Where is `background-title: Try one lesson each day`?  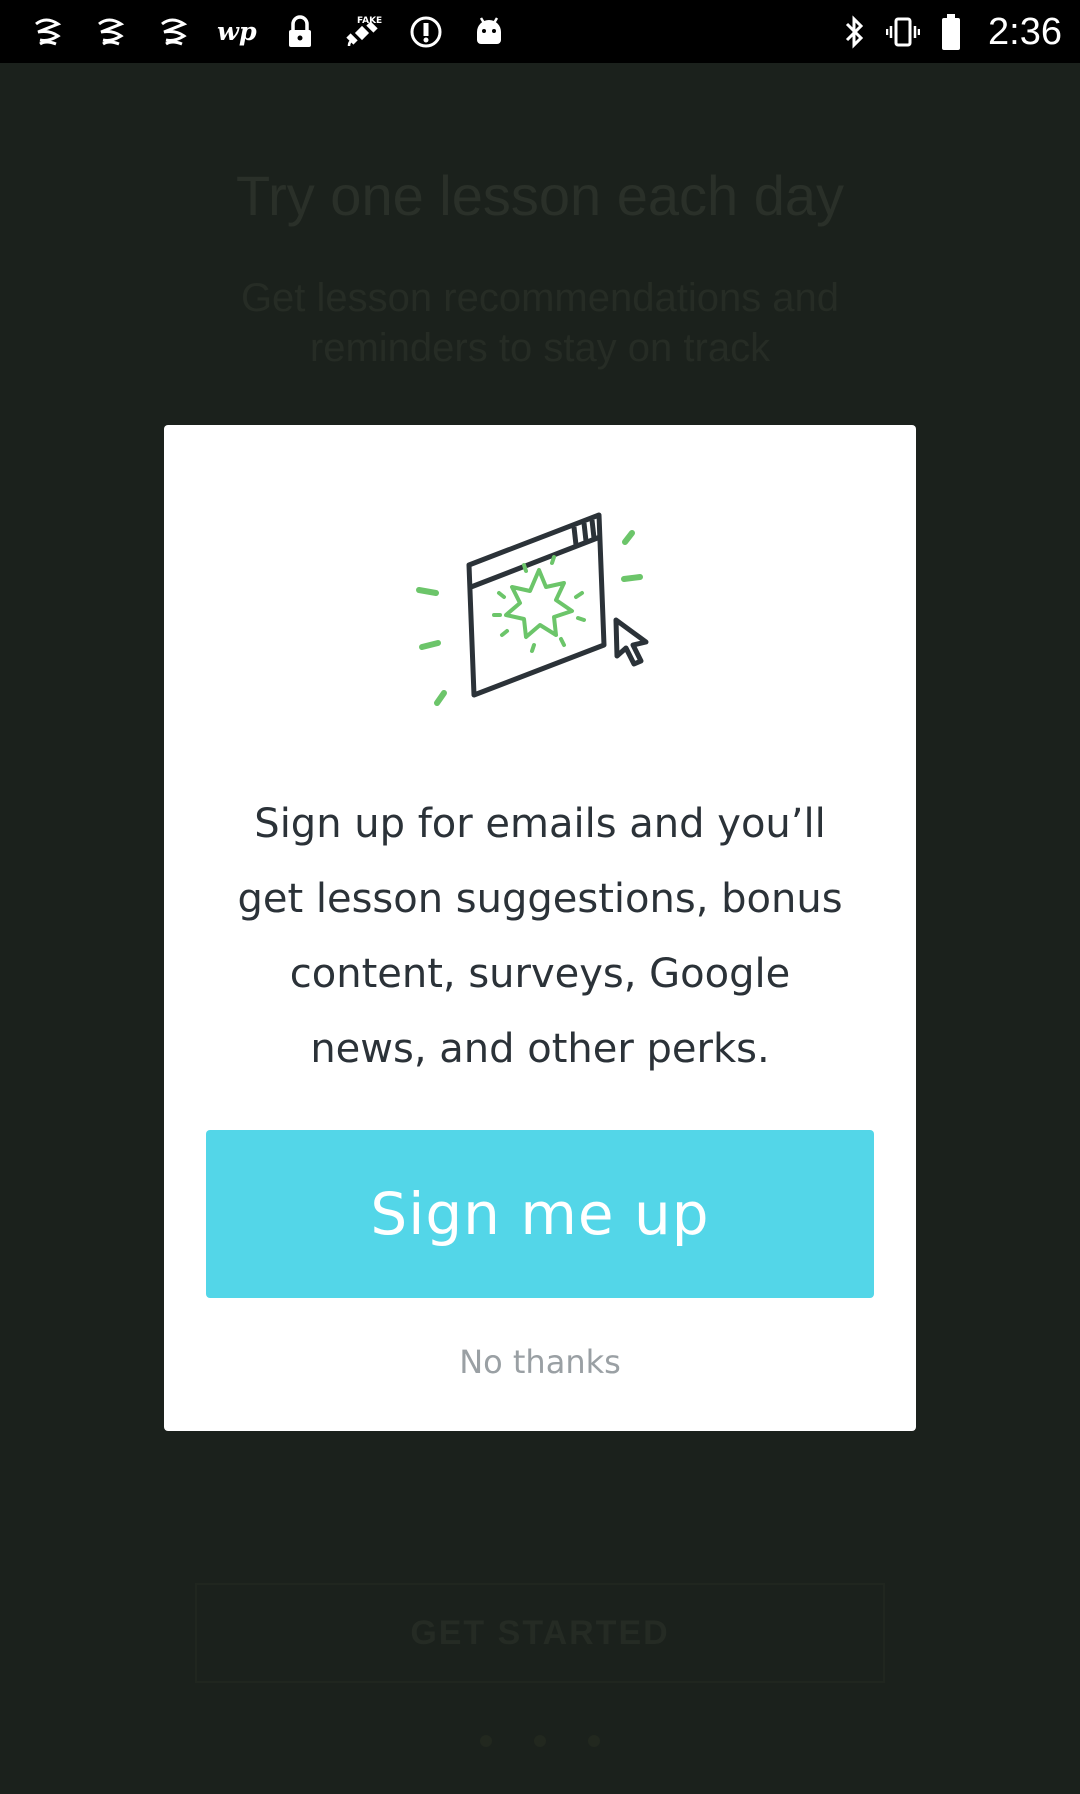 background-title: Try one lesson each day is located at coordinates (540, 195).